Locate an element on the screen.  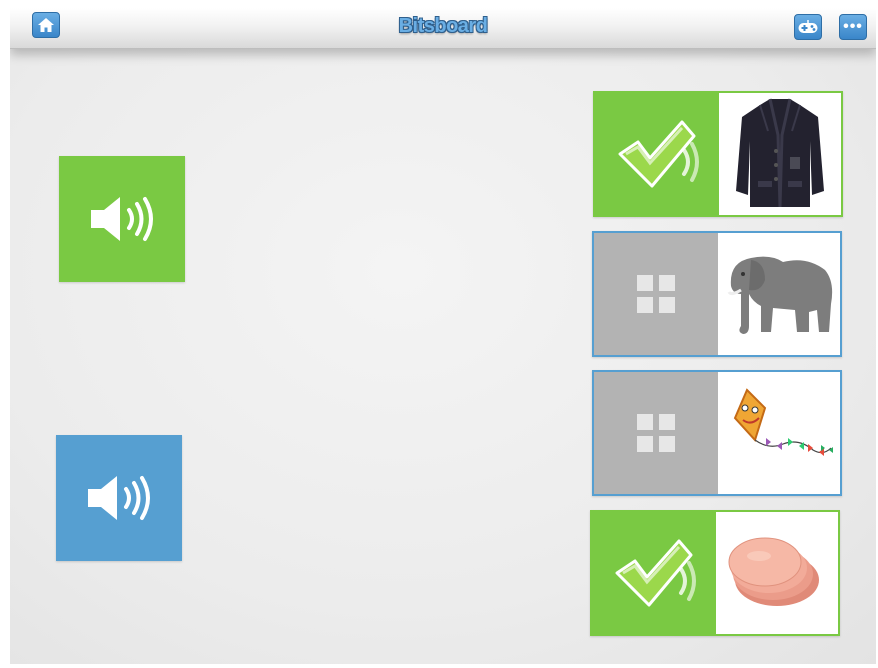
gamepad-icon is located at coordinates (808, 26).